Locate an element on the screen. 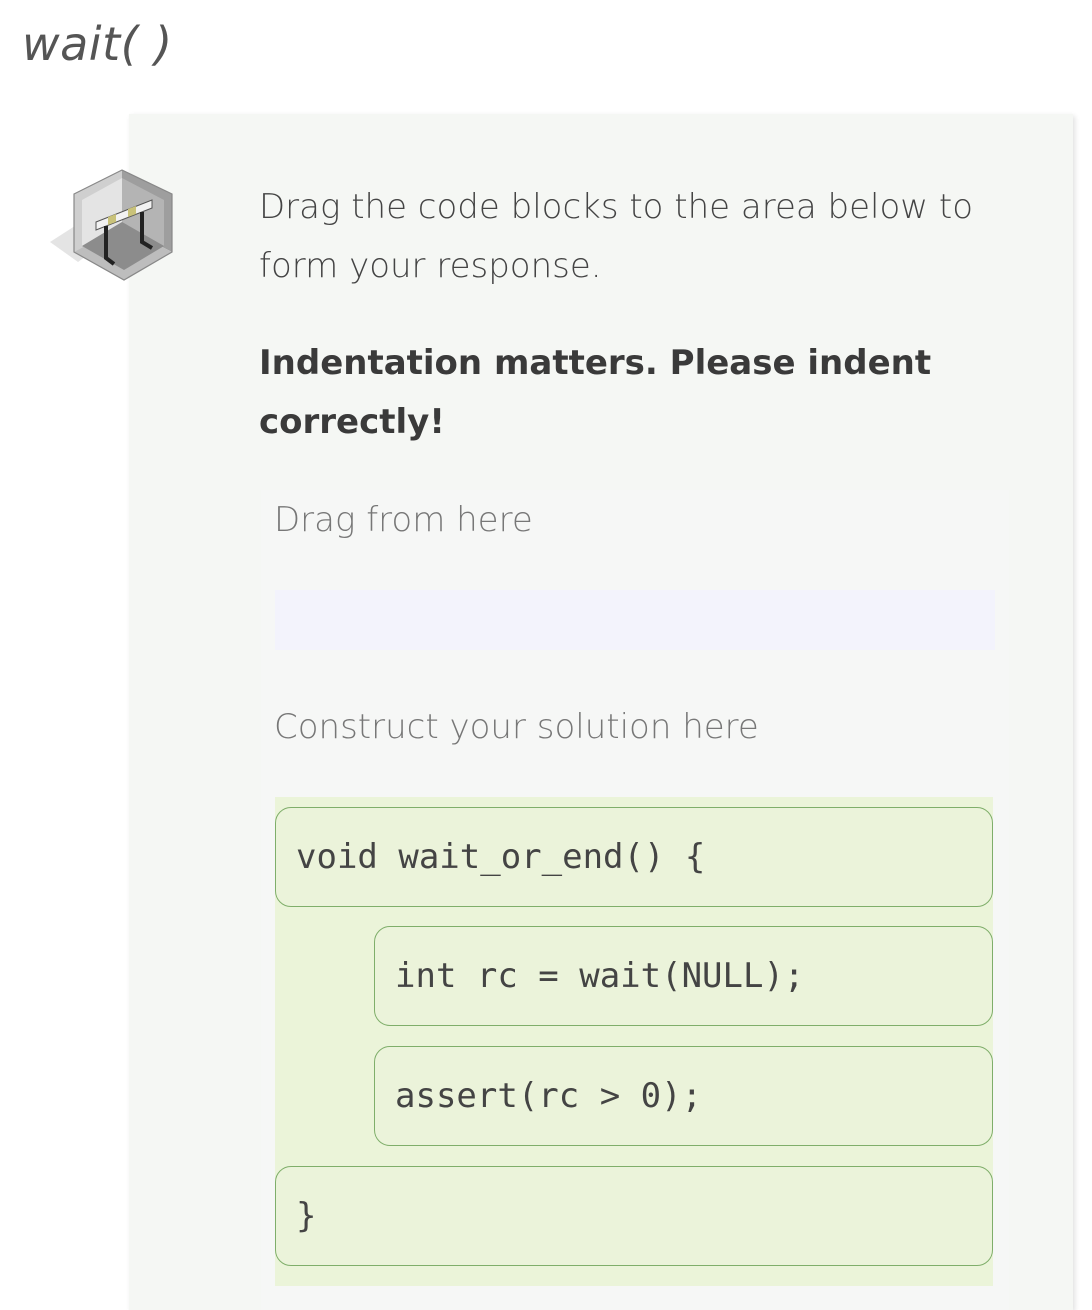 The height and width of the screenshot is (1310, 1092). code-block: int rc = wait(NULL); is located at coordinates (683, 976).